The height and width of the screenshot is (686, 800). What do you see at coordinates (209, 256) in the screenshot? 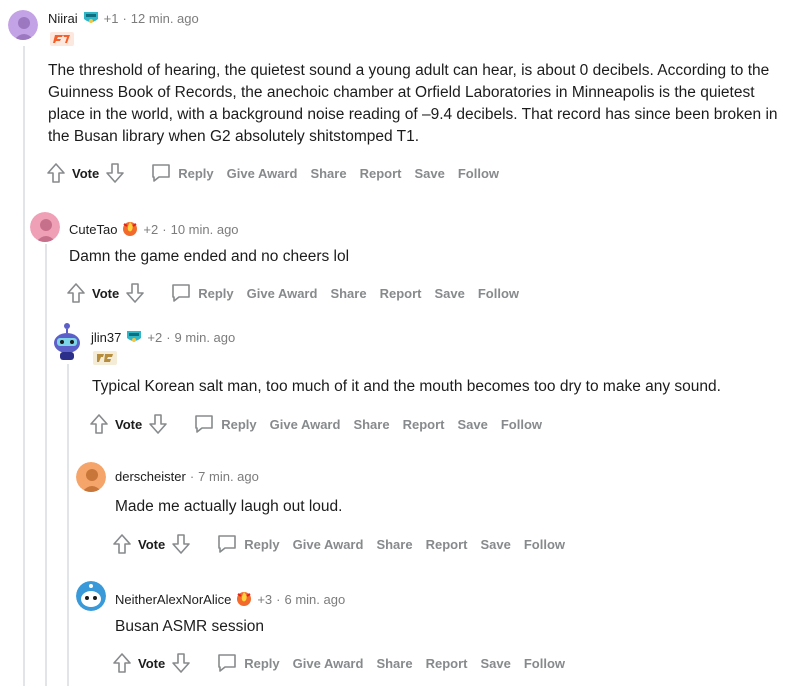
I see `comment-body: Damn the game ended and no cheers lol` at bounding box center [209, 256].